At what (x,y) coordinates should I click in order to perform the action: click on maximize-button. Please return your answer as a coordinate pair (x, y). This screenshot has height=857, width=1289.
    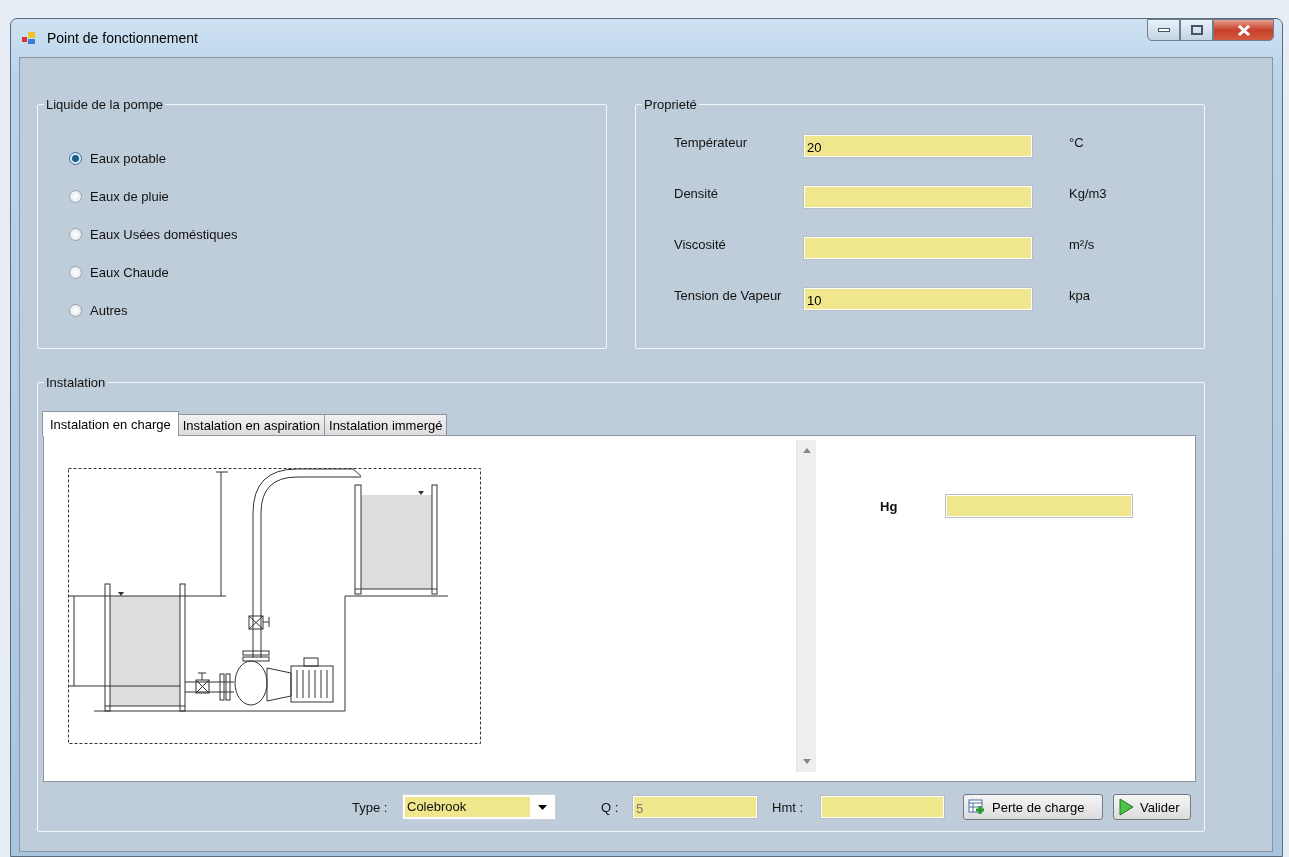
    Looking at the image, I should click on (1196, 30).